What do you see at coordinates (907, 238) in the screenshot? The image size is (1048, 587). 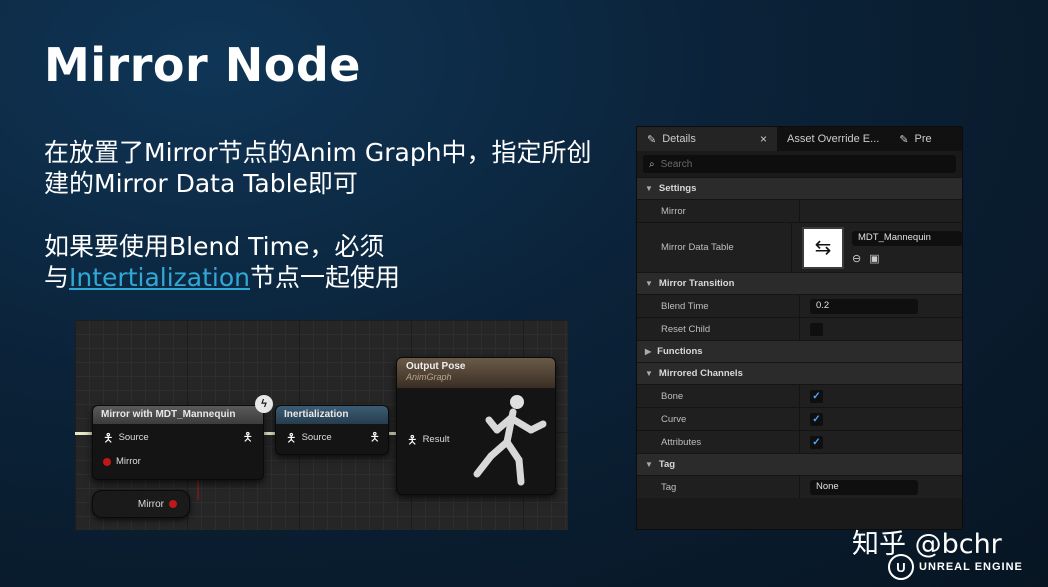 I see `asset-combo: MDT_Mannequin` at bounding box center [907, 238].